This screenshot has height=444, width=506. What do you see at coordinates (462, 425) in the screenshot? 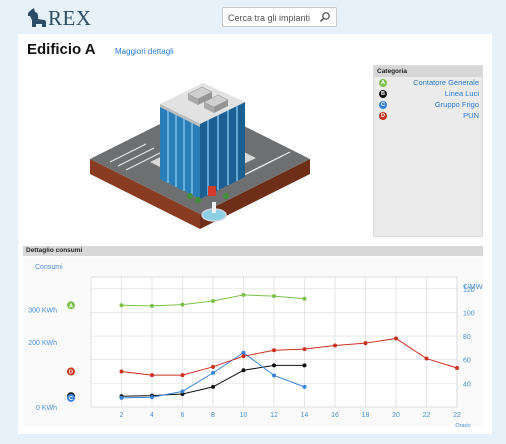
I see `x-axis-title: Orario` at bounding box center [462, 425].